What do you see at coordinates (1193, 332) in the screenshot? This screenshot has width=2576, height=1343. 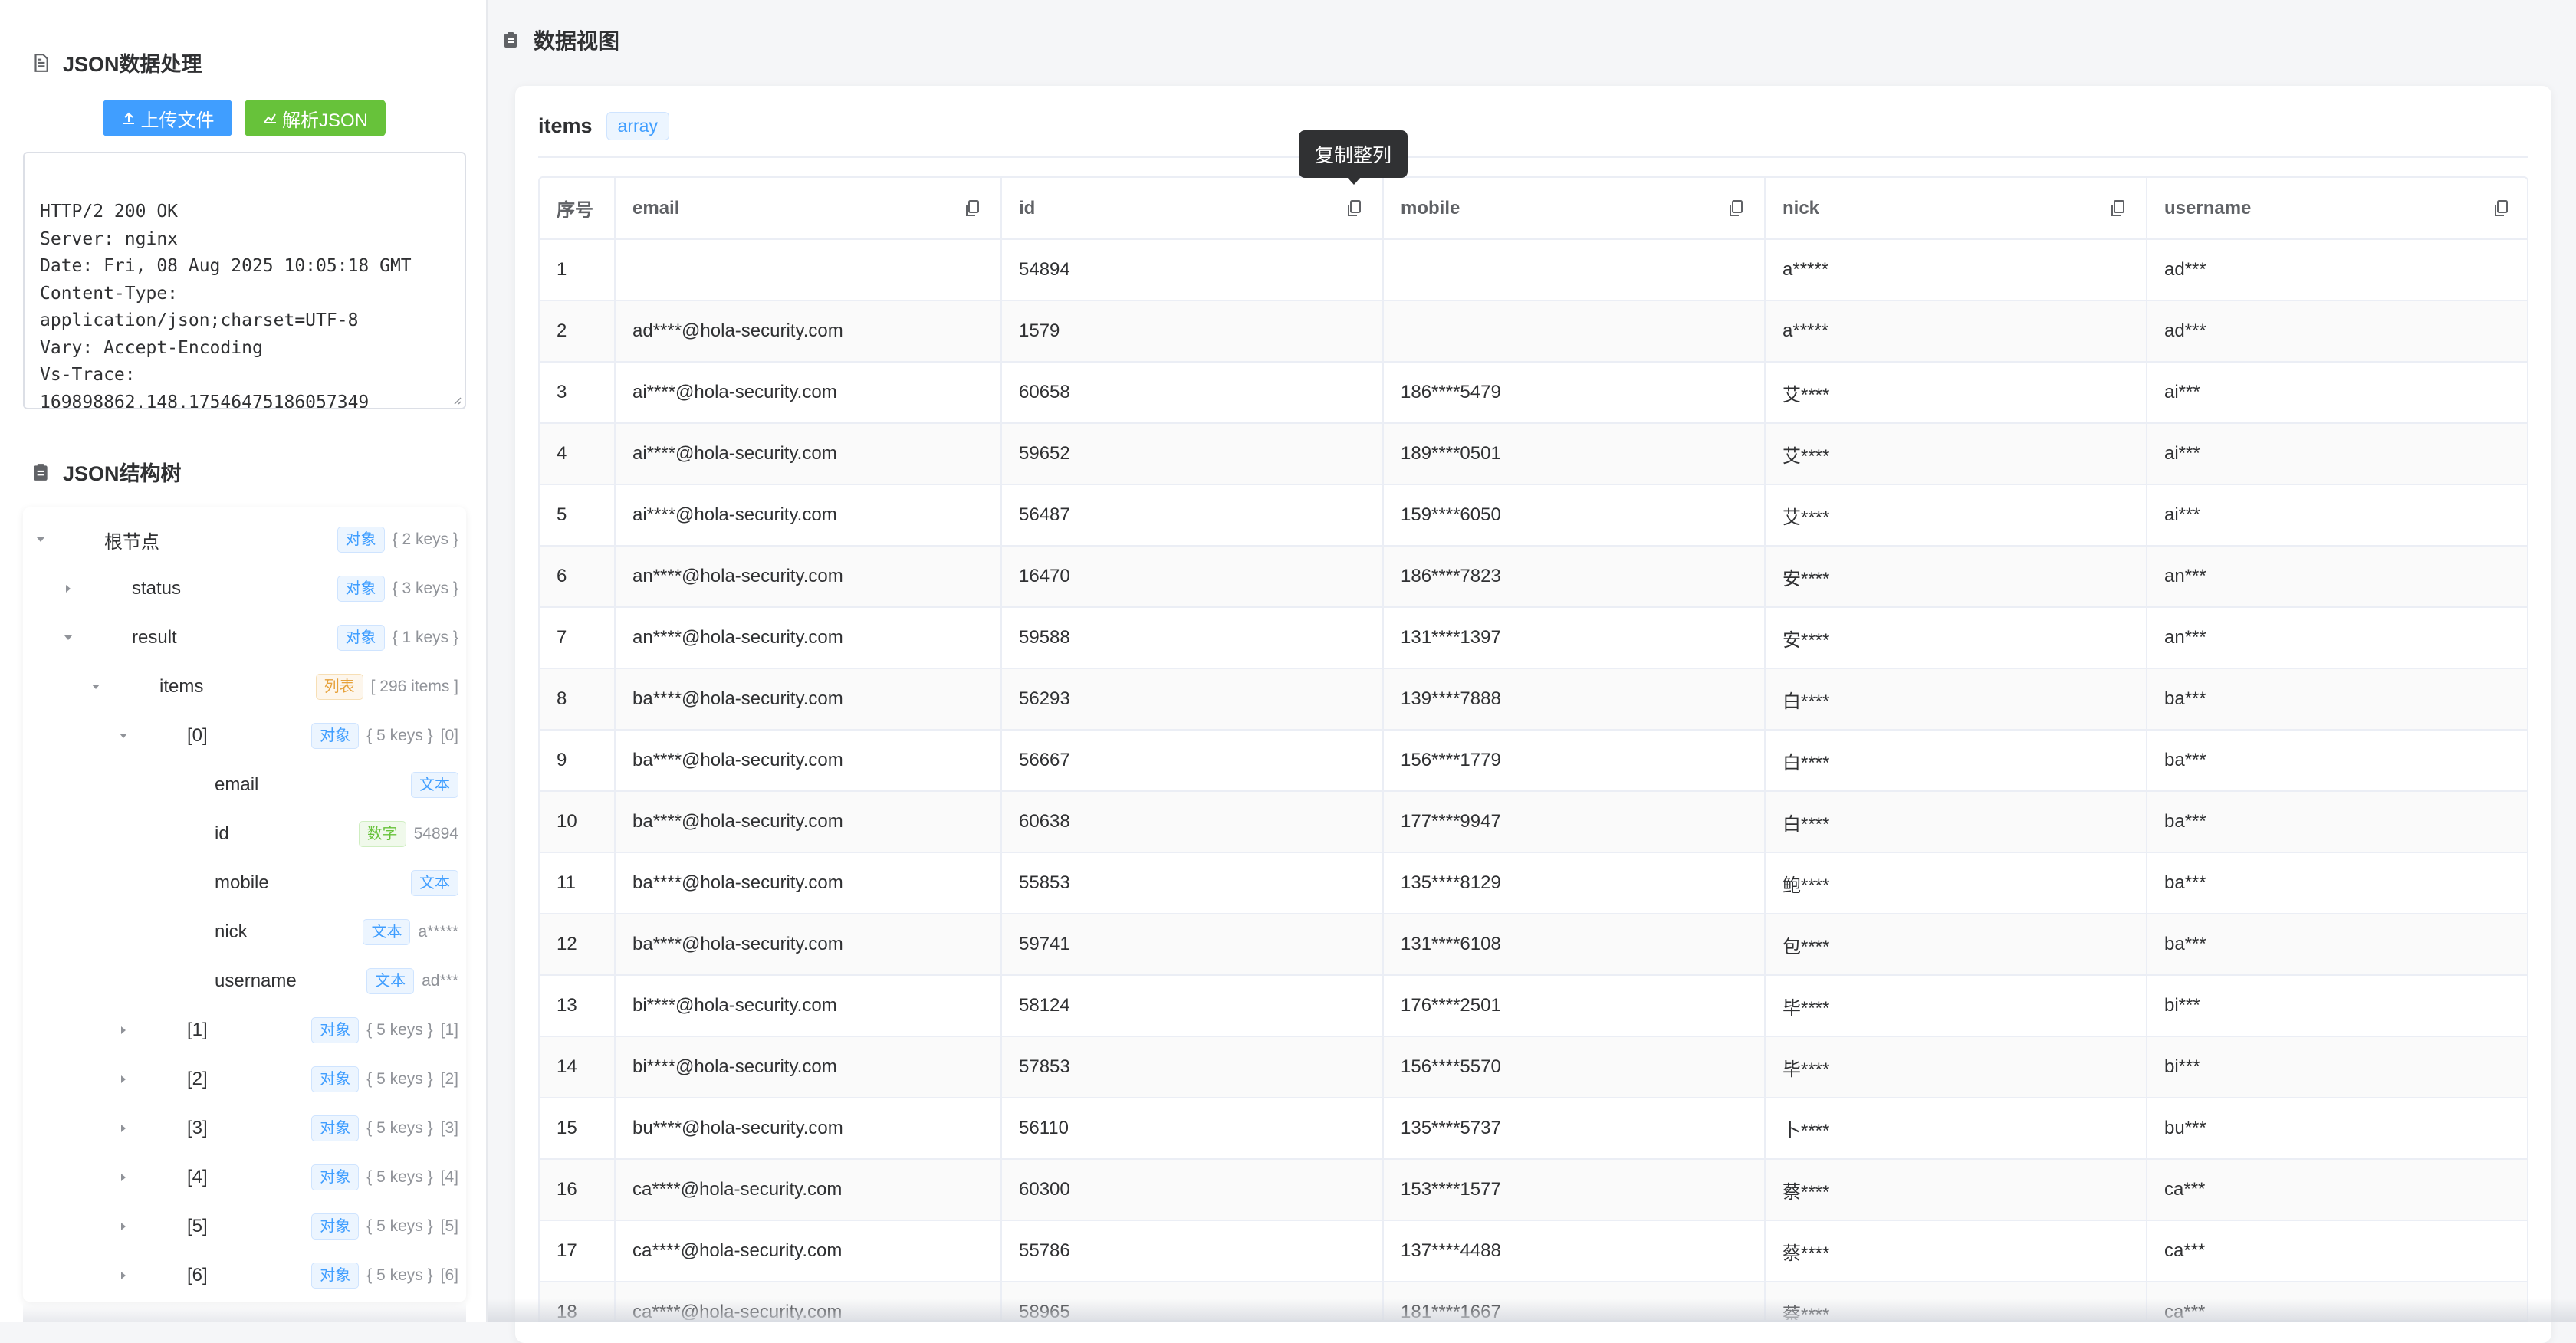 I see `table-cell-id: 1579` at bounding box center [1193, 332].